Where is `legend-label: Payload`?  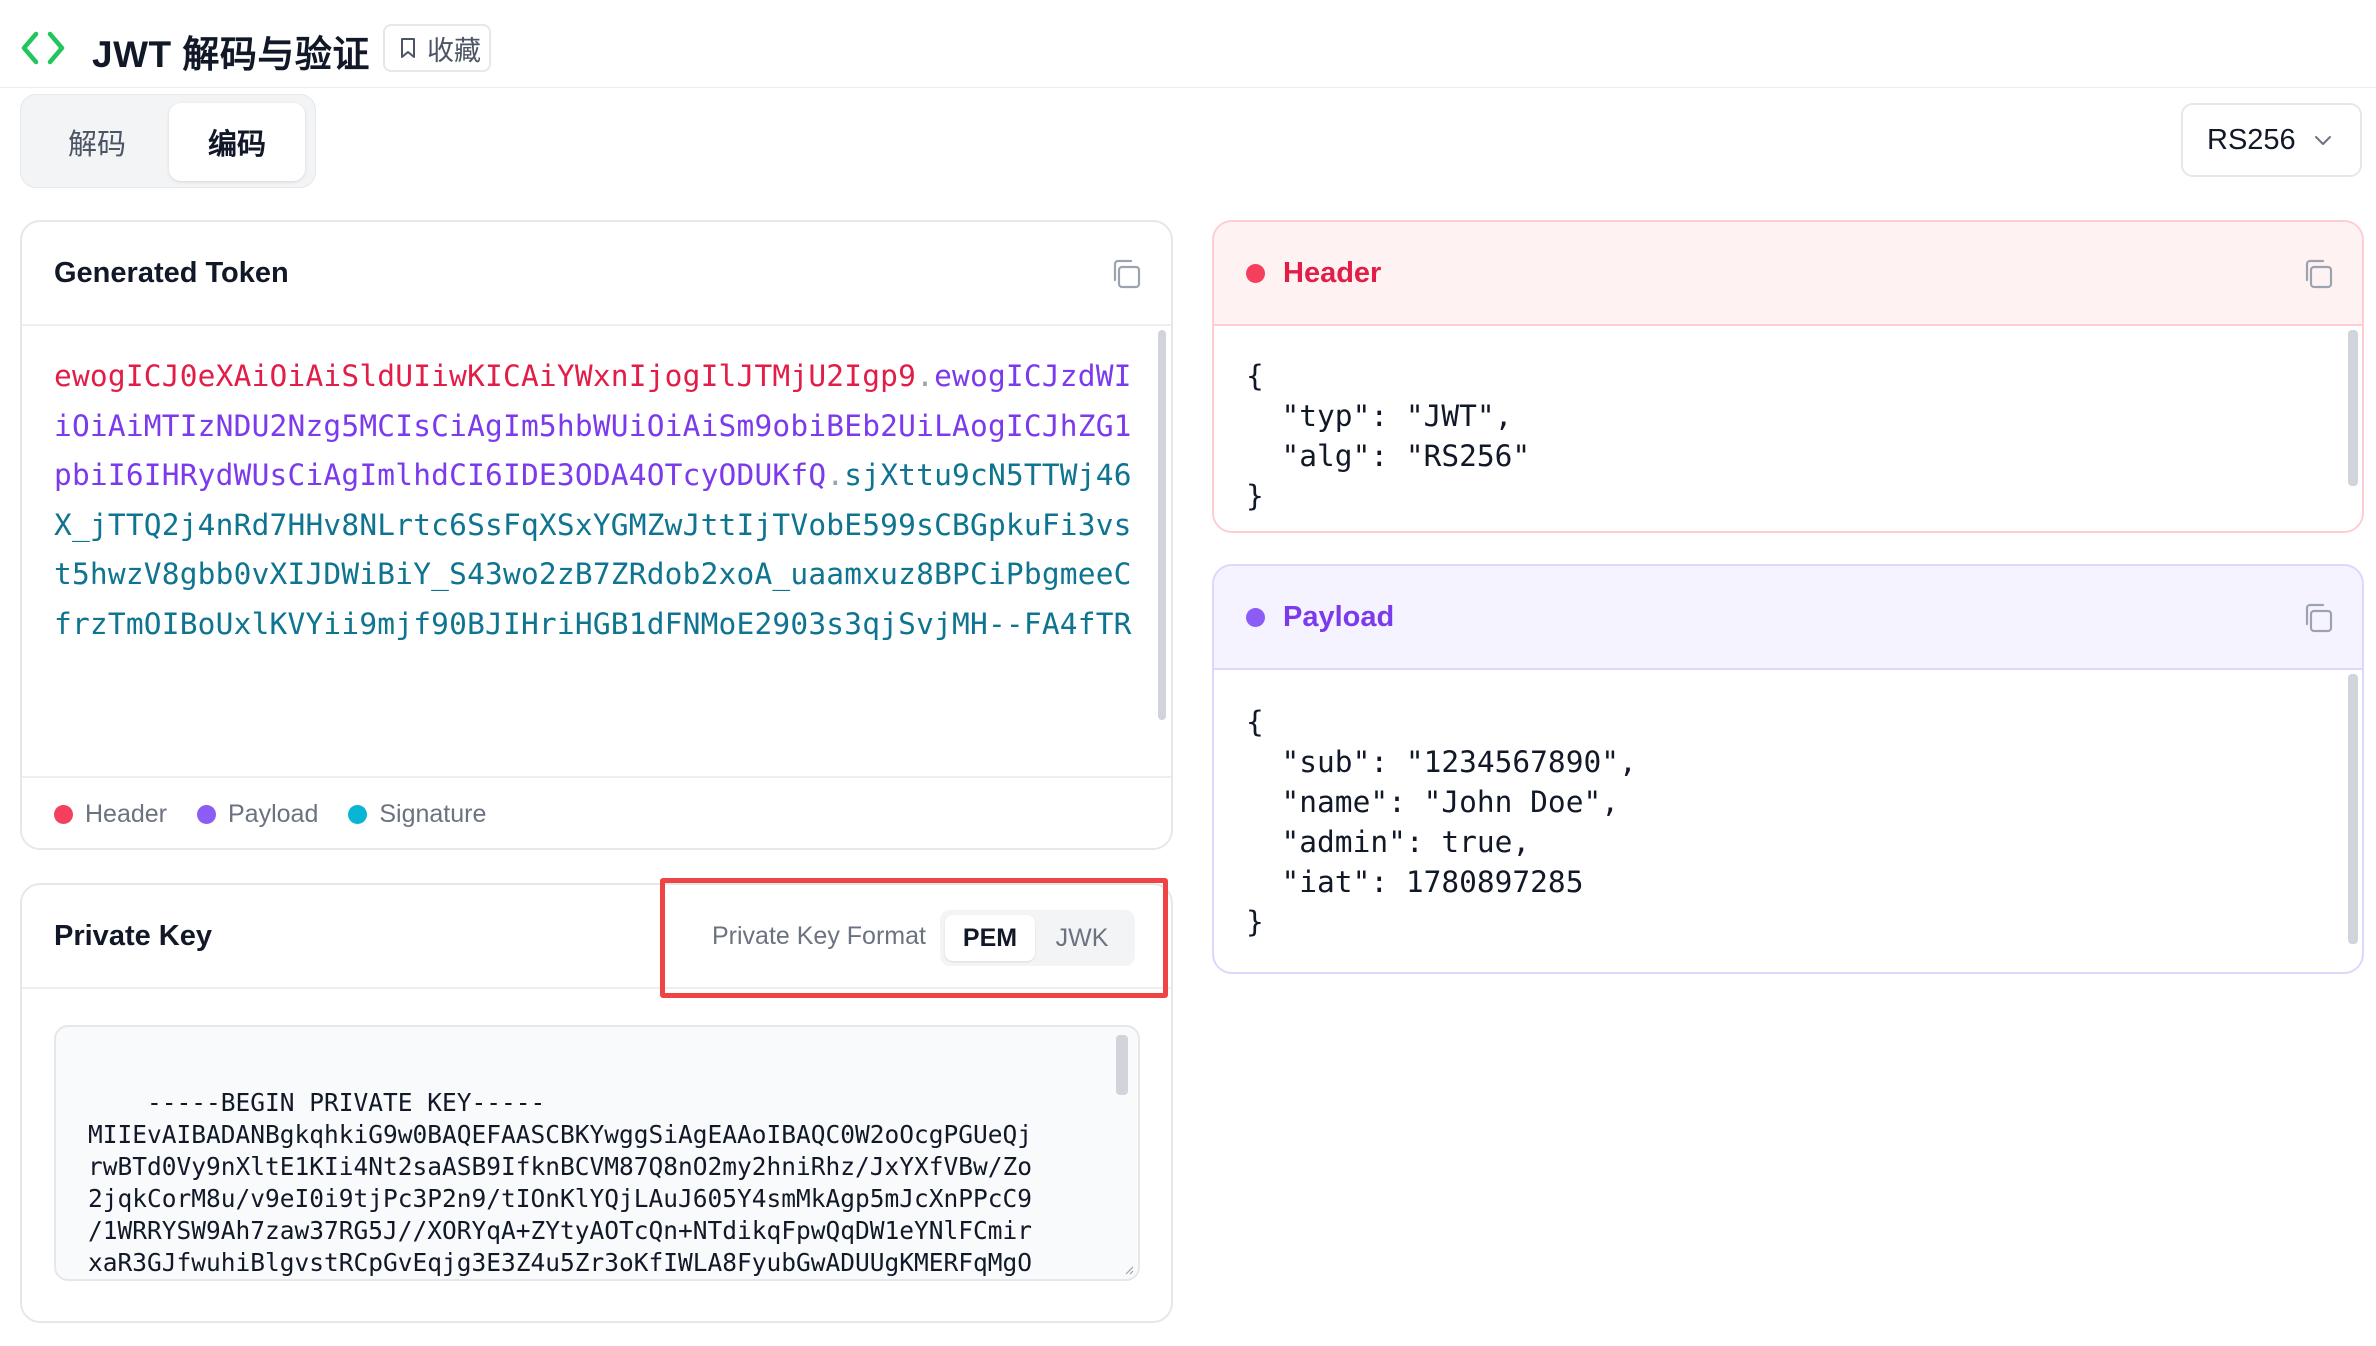
legend-label: Payload is located at coordinates (273, 813).